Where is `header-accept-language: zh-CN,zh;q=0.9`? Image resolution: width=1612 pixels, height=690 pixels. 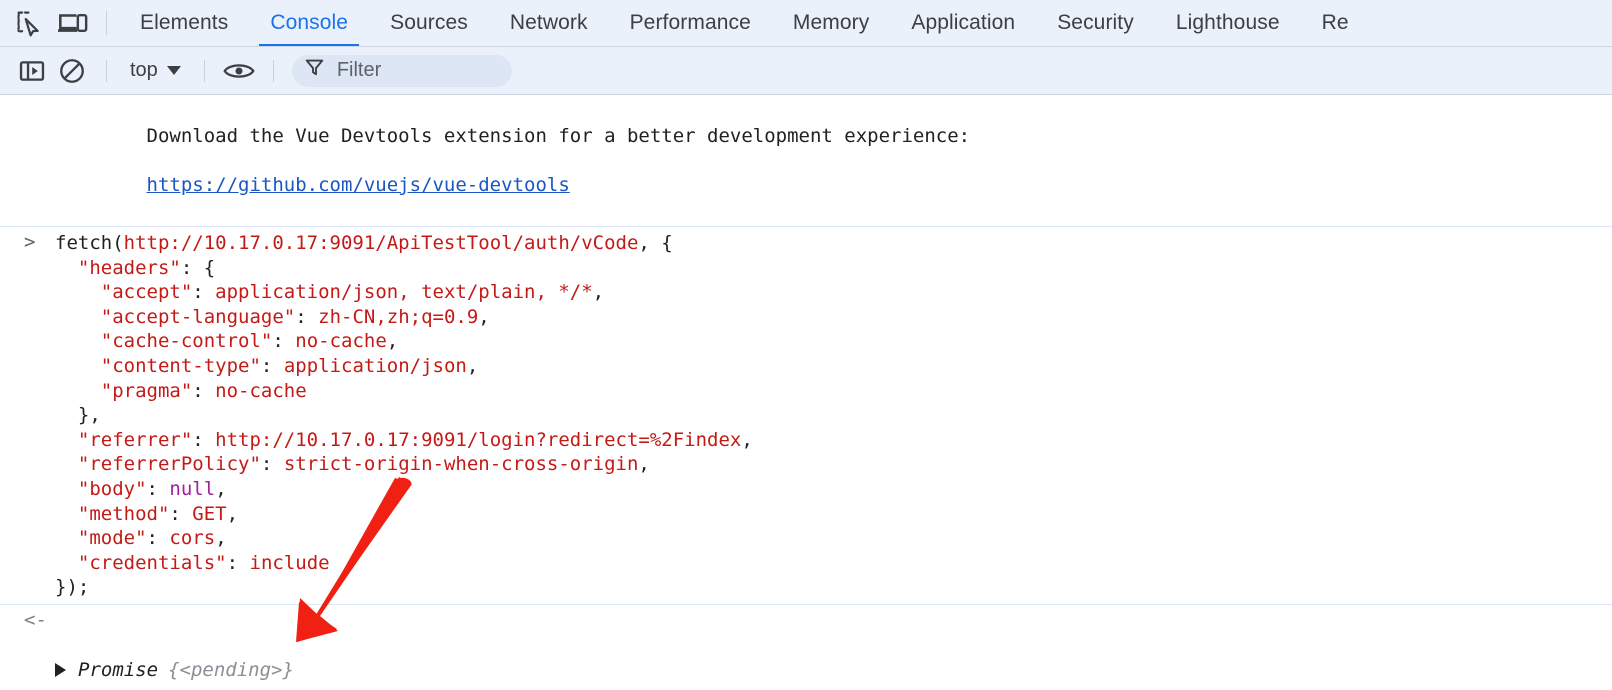 header-accept-language: zh-CN,zh;q=0.9 is located at coordinates (398, 316).